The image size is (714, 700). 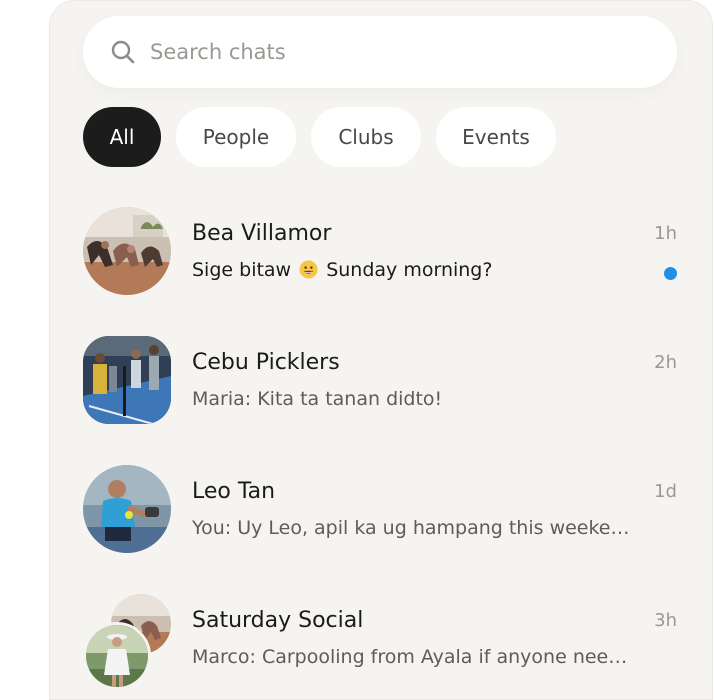 I want to click on chat-name: Saturday Social, so click(x=278, y=620).